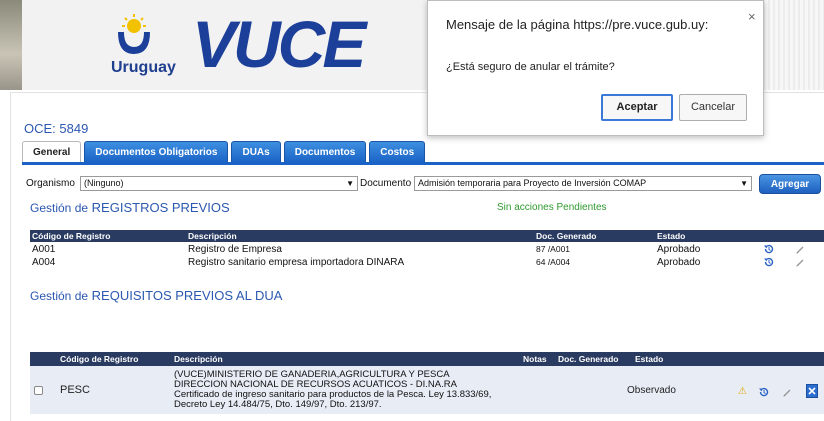 The image size is (824, 421). What do you see at coordinates (742, 391) in the screenshot?
I see `warning-icon: ⚠` at bounding box center [742, 391].